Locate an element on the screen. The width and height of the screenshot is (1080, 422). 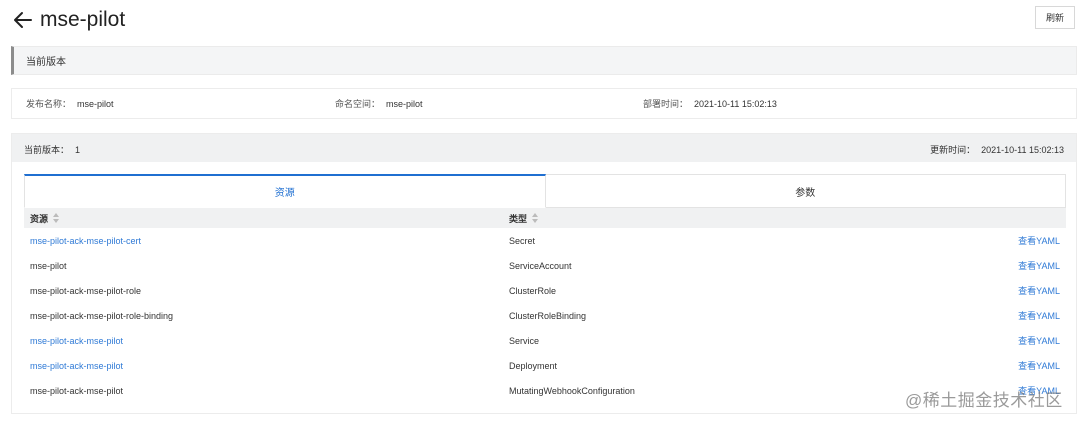
namespace-label: 命名空间： is located at coordinates (358, 104).